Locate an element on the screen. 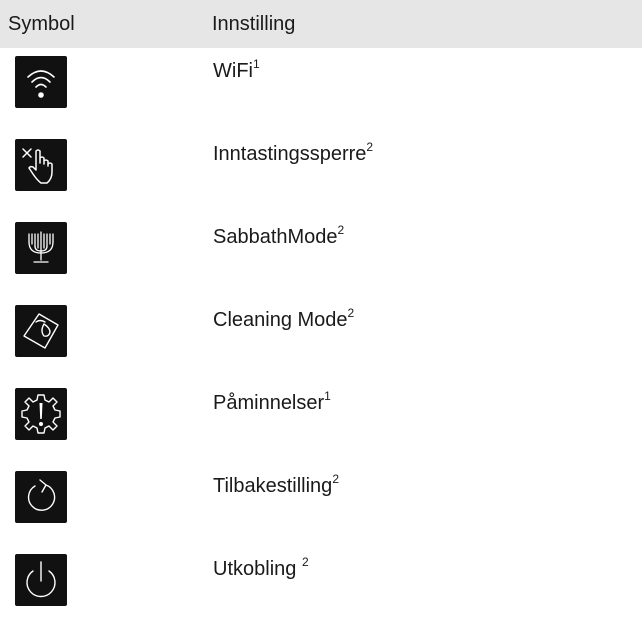 This screenshot has height=634, width=642. setting-label: WiFi1 is located at coordinates (236, 69).